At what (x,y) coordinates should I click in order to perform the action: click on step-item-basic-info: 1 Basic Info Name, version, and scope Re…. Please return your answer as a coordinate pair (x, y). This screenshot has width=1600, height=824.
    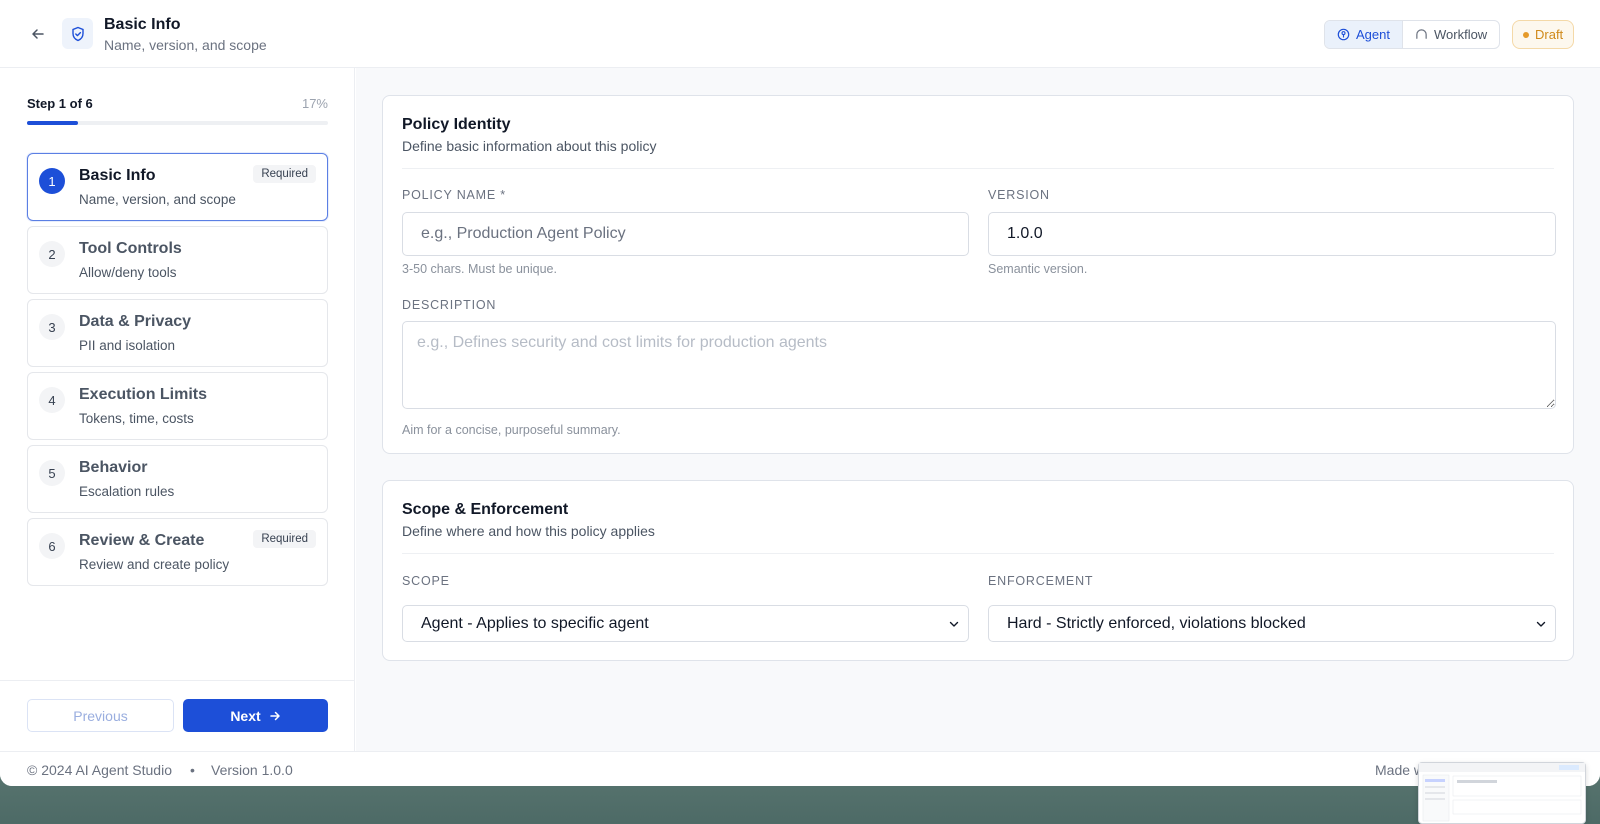
    Looking at the image, I should click on (177, 187).